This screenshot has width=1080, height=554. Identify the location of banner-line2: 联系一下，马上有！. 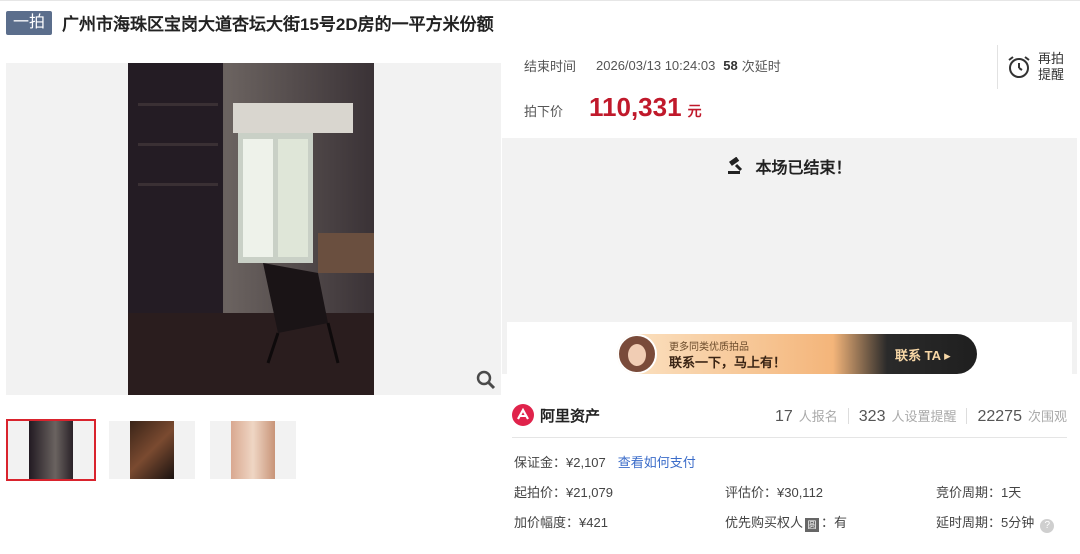
(728, 362).